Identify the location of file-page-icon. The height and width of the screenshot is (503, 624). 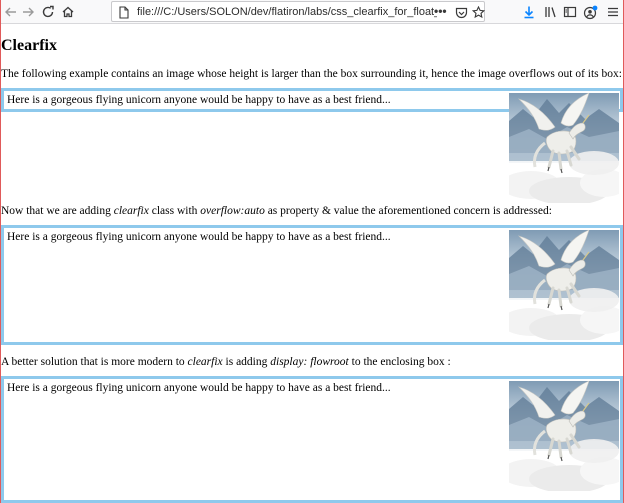
(124, 12).